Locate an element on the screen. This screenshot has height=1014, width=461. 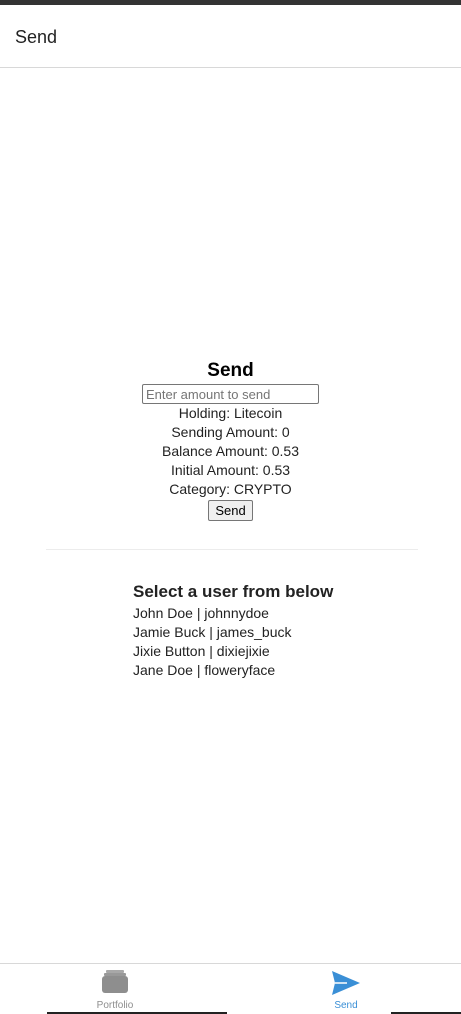
sending-amount-text: Sending Amount: 0 is located at coordinates (230, 432).